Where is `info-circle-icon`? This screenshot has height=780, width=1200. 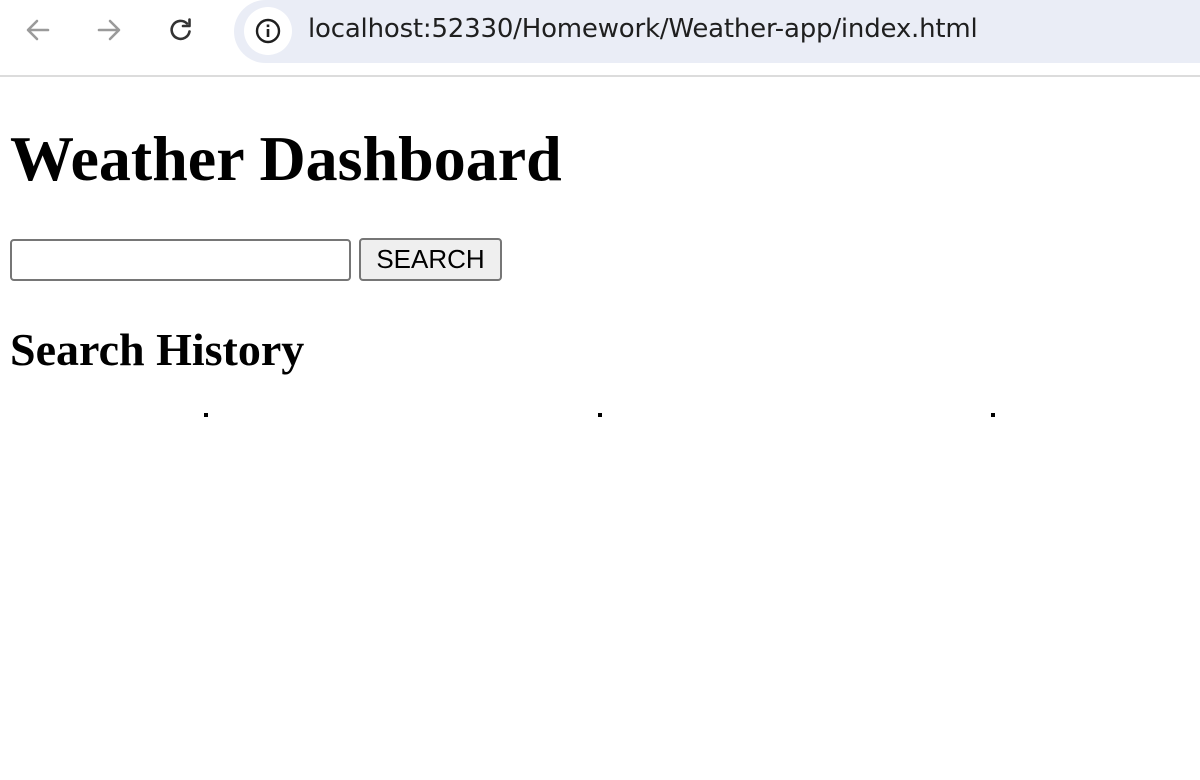 info-circle-icon is located at coordinates (268, 31).